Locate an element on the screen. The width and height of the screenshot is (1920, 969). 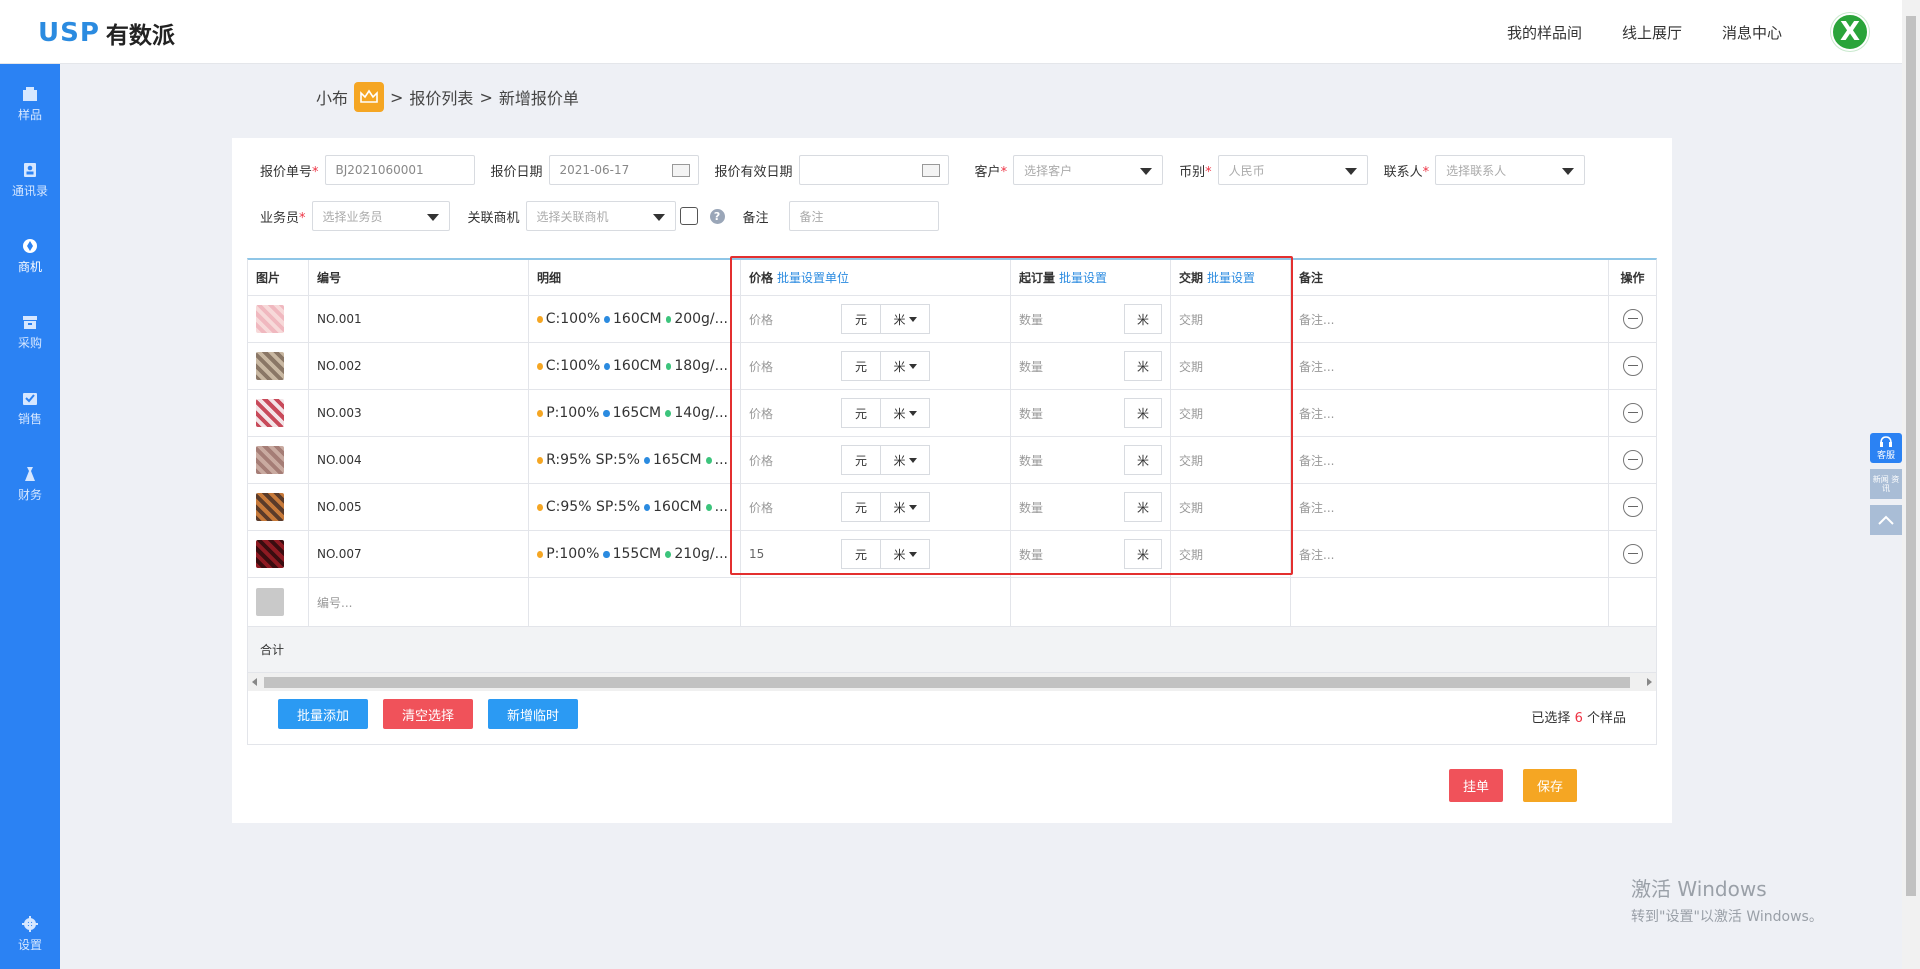
nav-message-center: 消息中心 is located at coordinates (1752, 32).